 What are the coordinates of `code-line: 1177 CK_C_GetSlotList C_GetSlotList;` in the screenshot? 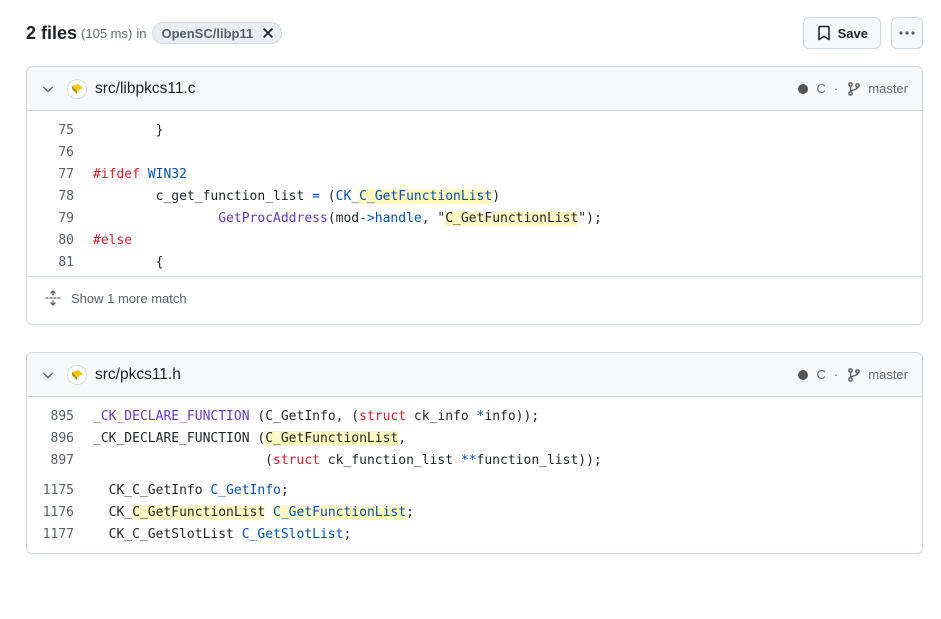 It's located at (474, 534).